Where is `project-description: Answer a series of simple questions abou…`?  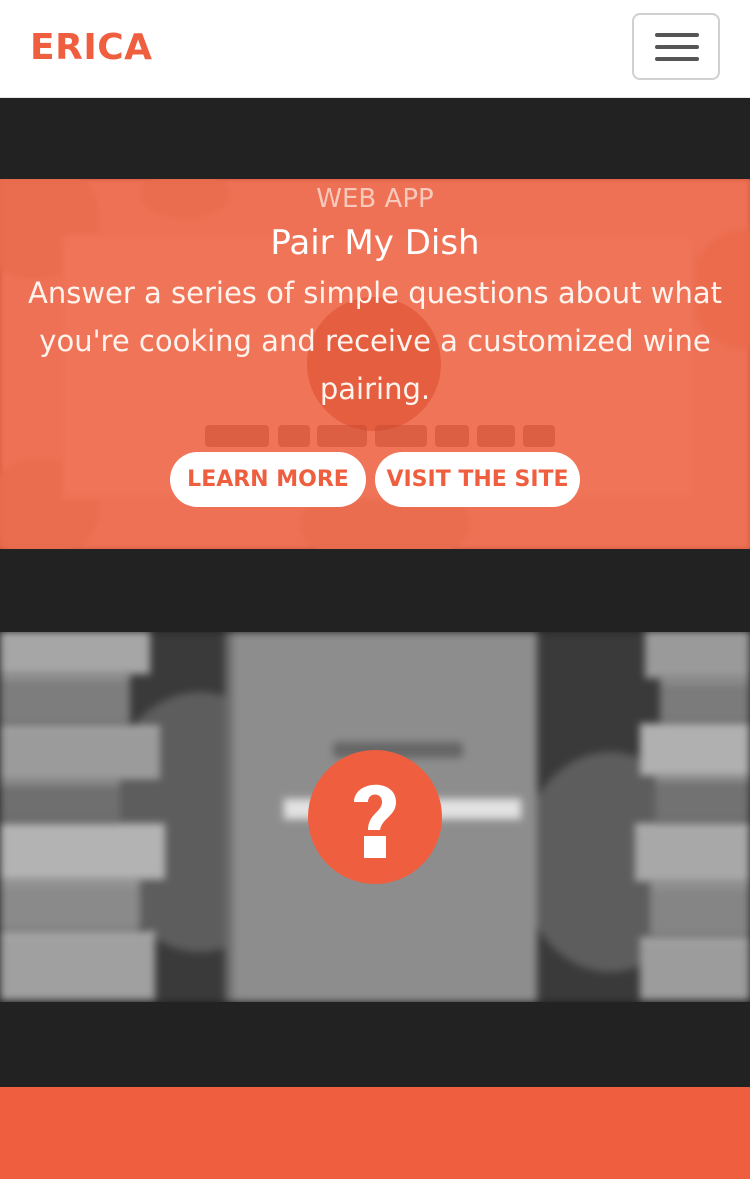
project-description: Answer a series of simple questions abou… is located at coordinates (375, 341).